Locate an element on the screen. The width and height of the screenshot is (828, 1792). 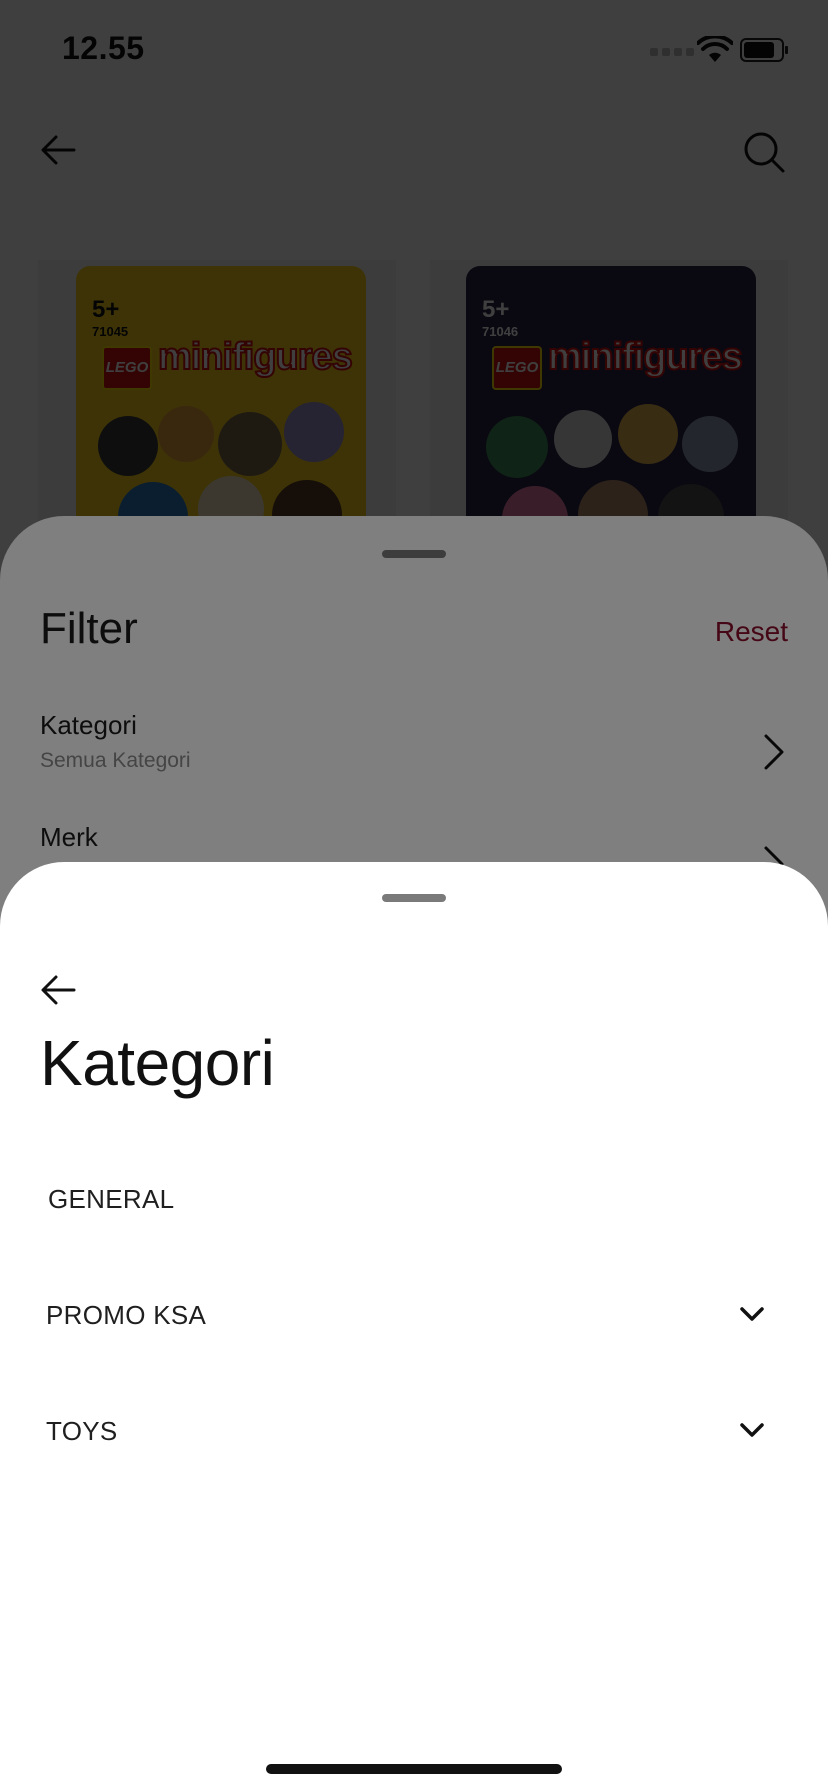
category-item-general: GENERAL is located at coordinates (414, 1202).